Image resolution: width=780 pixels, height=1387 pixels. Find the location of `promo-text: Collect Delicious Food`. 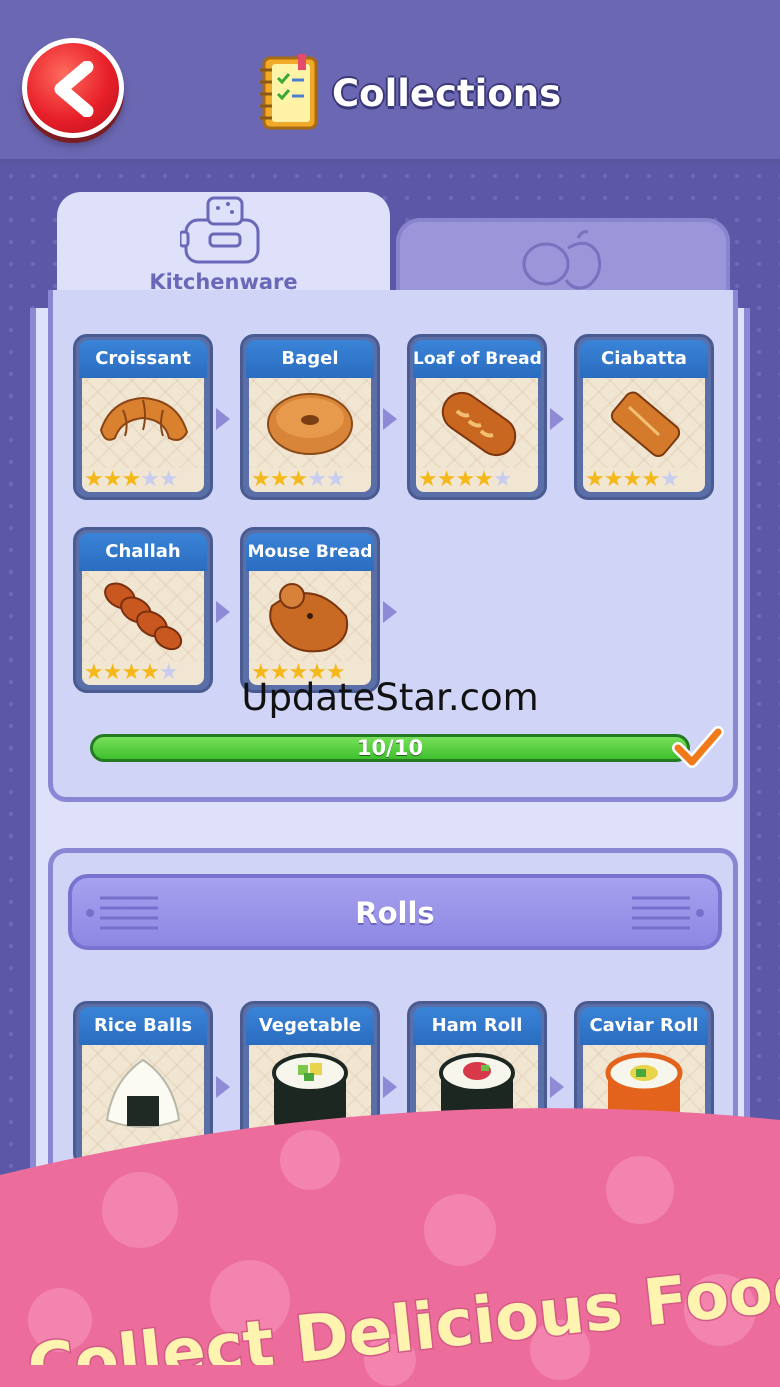

promo-text: Collect Delicious Food is located at coordinates (402, 1310).